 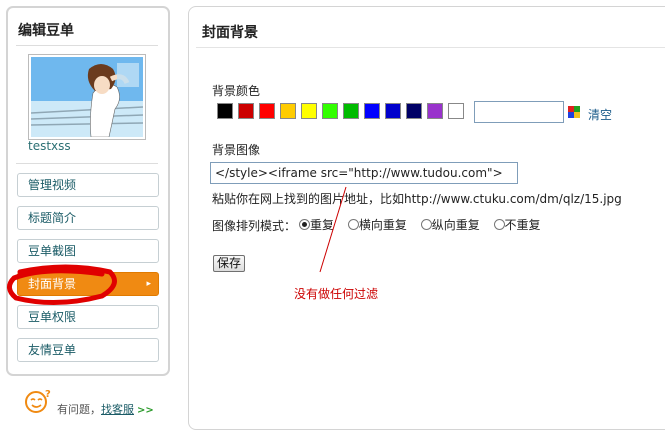 What do you see at coordinates (88, 218) in the screenshot?
I see `sidebar-item-title-intro: 标题简介` at bounding box center [88, 218].